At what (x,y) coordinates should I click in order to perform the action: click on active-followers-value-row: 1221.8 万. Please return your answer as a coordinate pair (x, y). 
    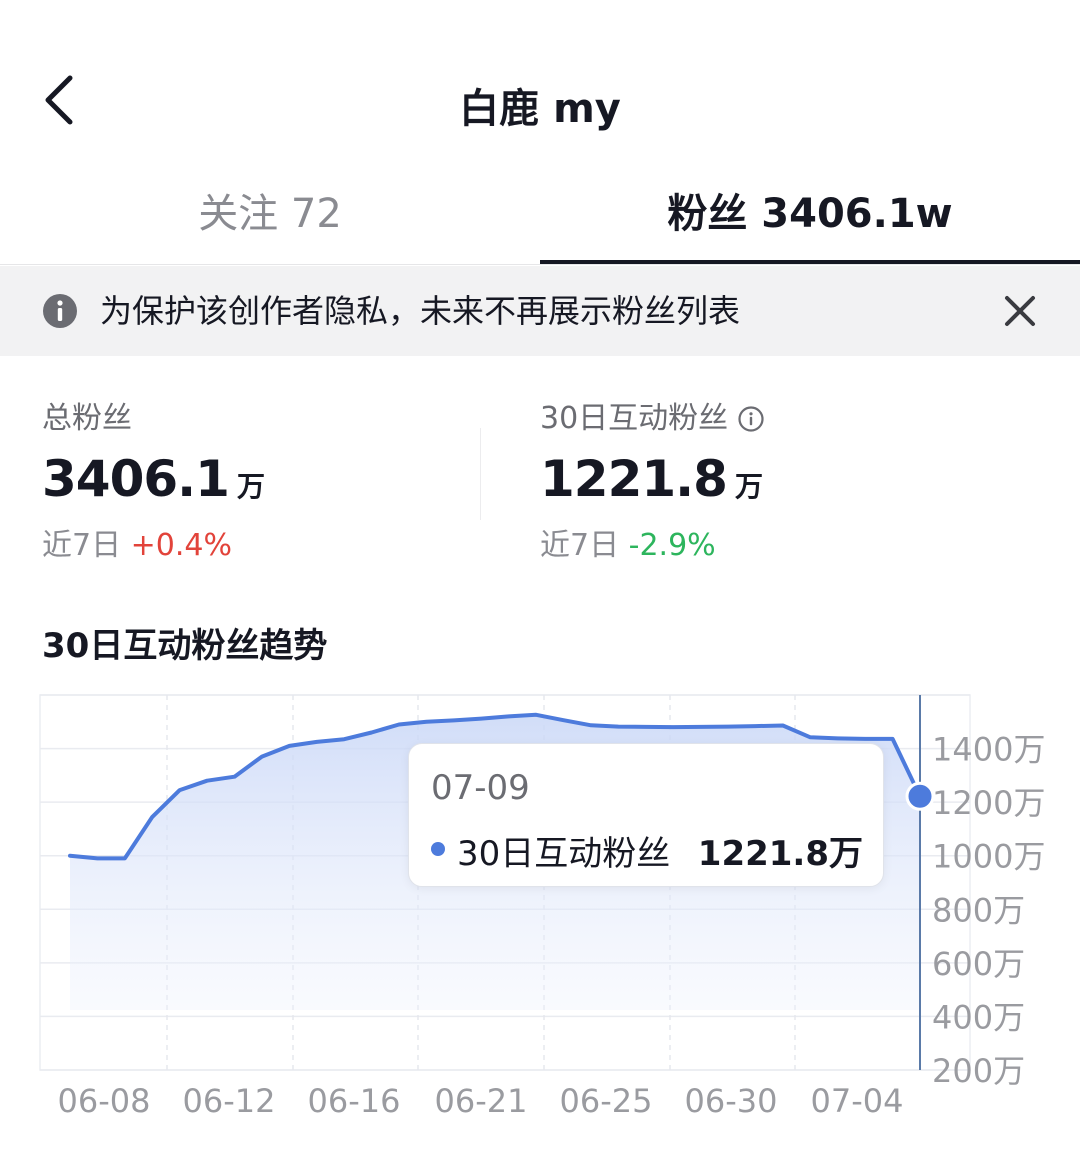
    Looking at the image, I should click on (770, 482).